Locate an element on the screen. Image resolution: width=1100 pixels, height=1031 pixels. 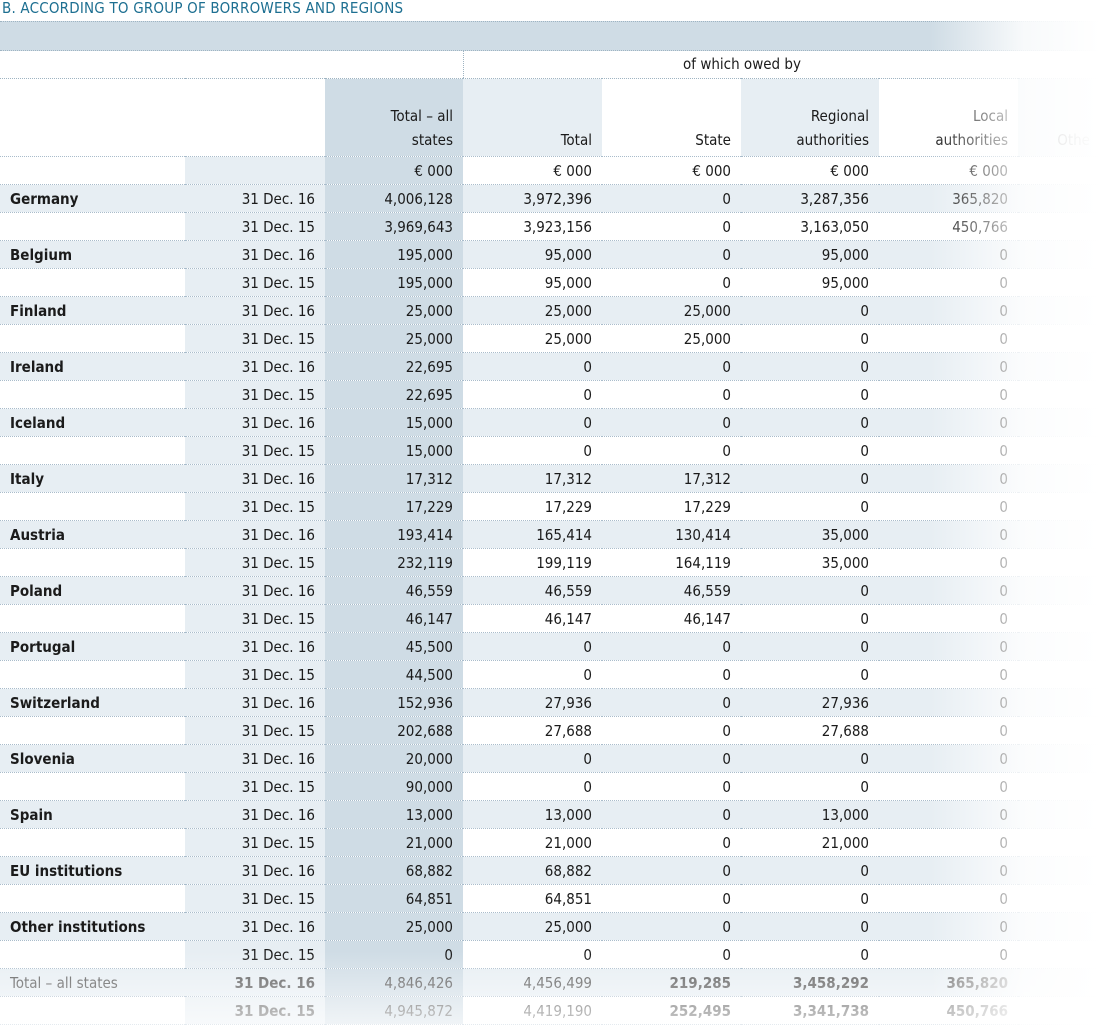
table-row: Spain 31 Dec. 16 13,000 13,000 0 13,000 0 is located at coordinates (550, 814).